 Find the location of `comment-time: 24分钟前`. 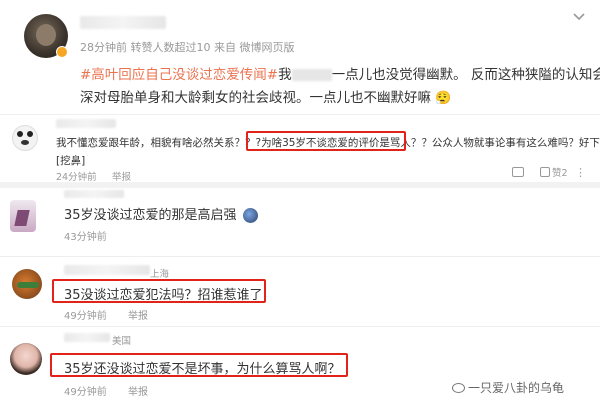

comment-time: 24分钟前 is located at coordinates (76, 177).